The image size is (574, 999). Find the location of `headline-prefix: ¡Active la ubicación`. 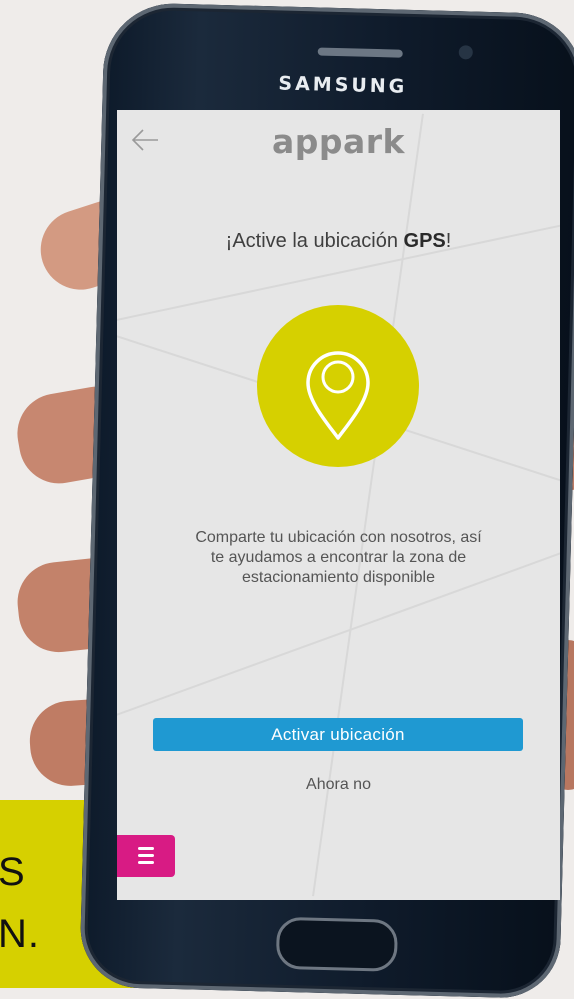

headline-prefix: ¡Active la ubicación is located at coordinates (314, 241).